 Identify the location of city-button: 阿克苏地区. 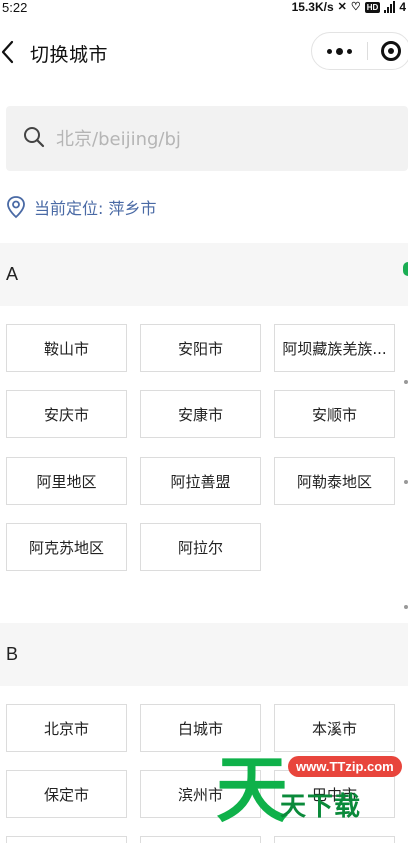
(66, 547).